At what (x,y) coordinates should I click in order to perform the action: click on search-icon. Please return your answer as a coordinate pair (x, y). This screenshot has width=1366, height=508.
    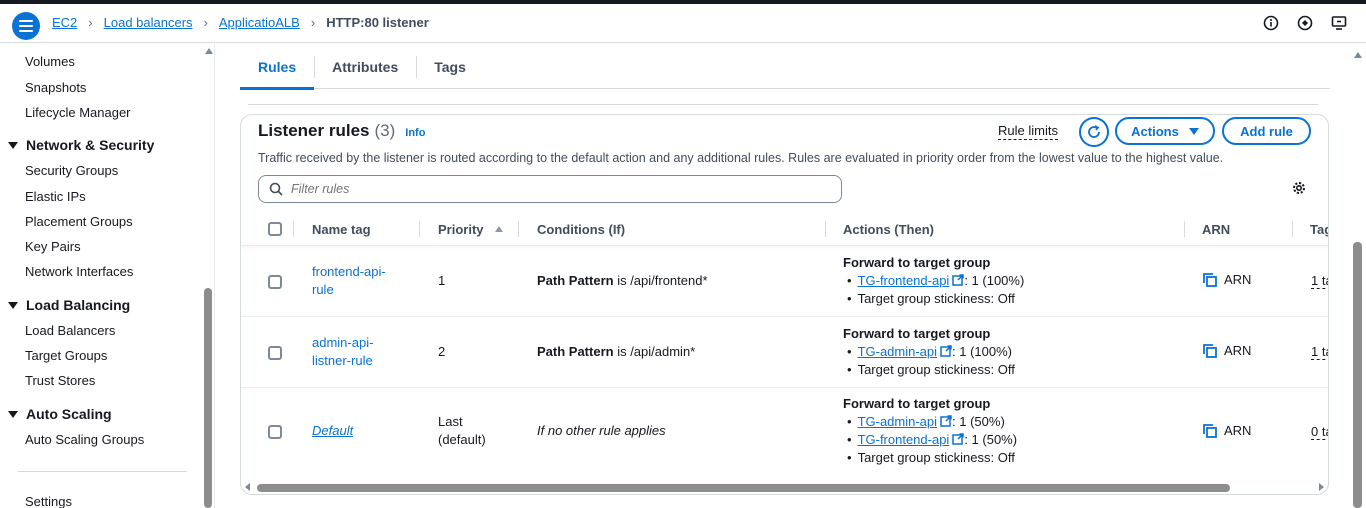
    Looking at the image, I should click on (276, 189).